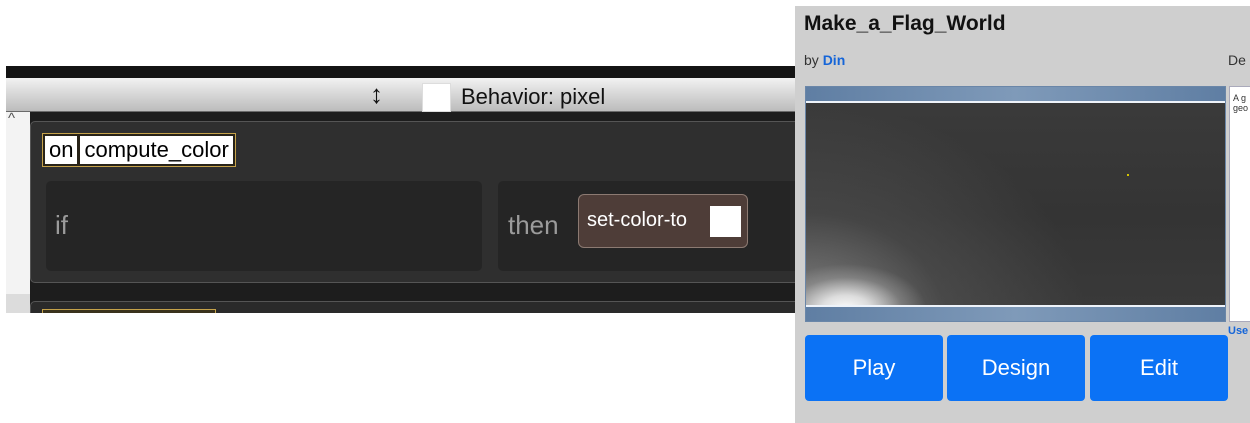  Describe the element at coordinates (400, 95) in the screenshot. I see `behavior-title-bar: ↕ Behavior: pixel` at that location.